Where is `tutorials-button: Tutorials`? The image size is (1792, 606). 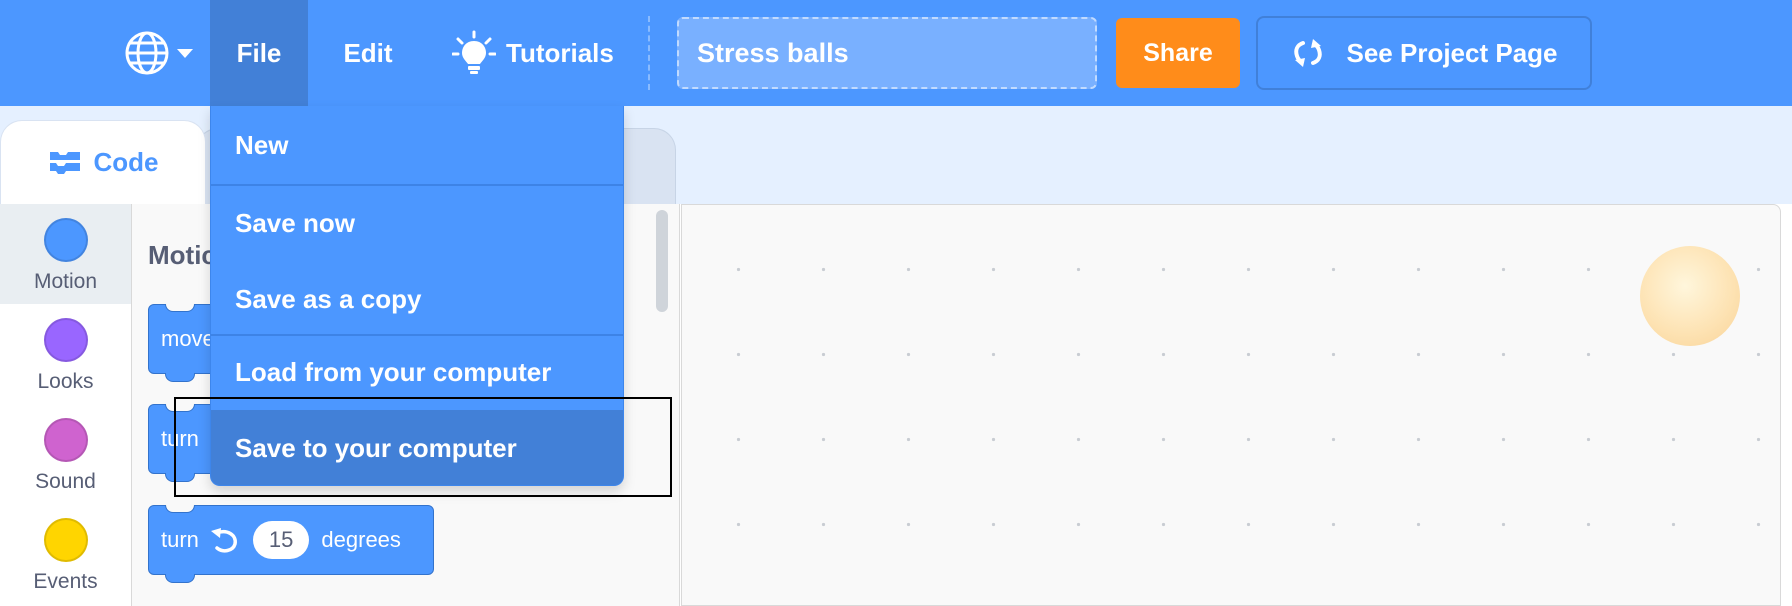 tutorials-button: Tutorials is located at coordinates (533, 53).